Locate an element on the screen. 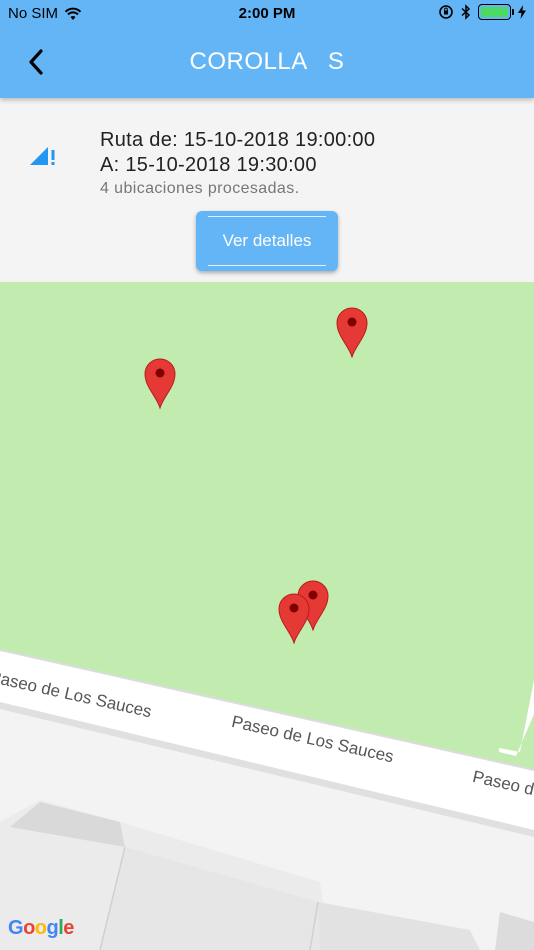 Image resolution: width=534 pixels, height=950 pixels. page-title: COROLLA S is located at coordinates (267, 61).